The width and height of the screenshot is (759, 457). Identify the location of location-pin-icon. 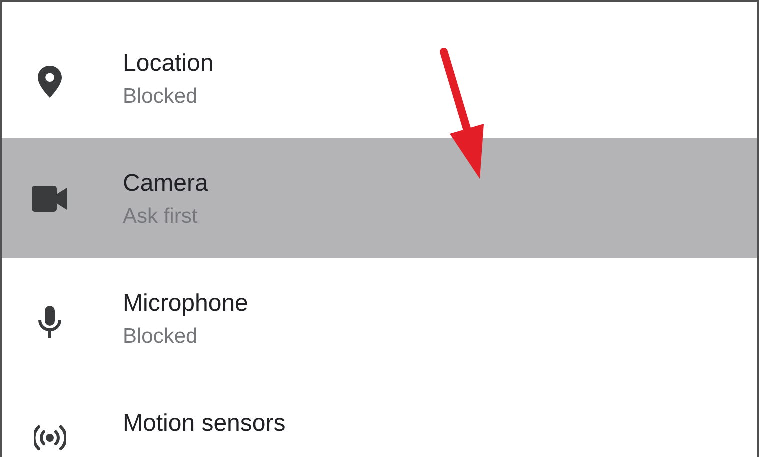
(49, 82).